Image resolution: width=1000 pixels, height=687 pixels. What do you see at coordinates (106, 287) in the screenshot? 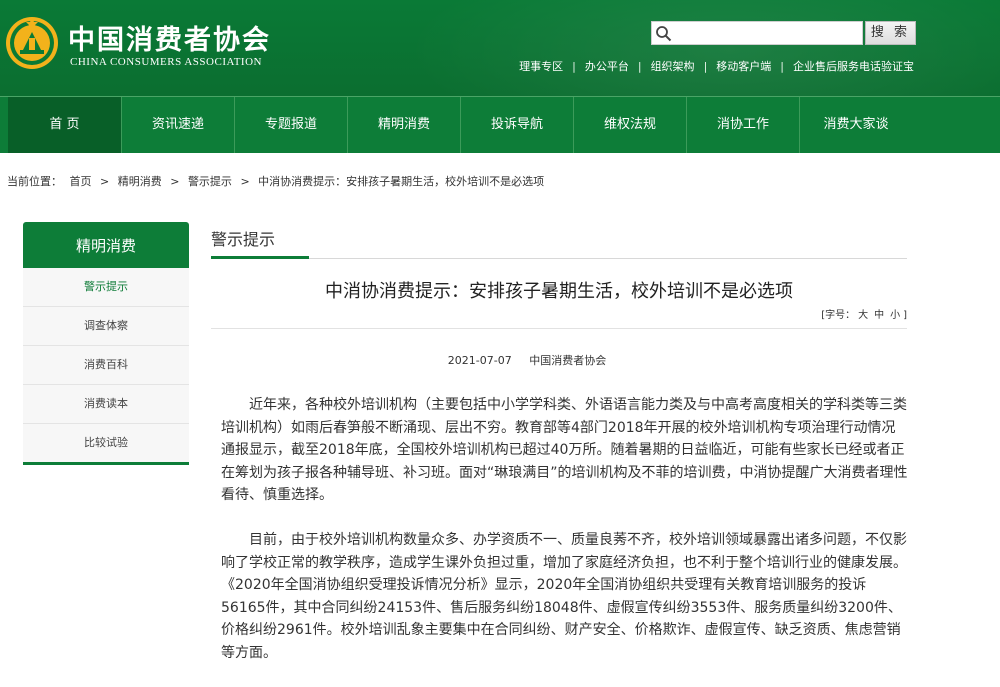
I see `sidebar-item-warnings: 警示提示` at bounding box center [106, 287].